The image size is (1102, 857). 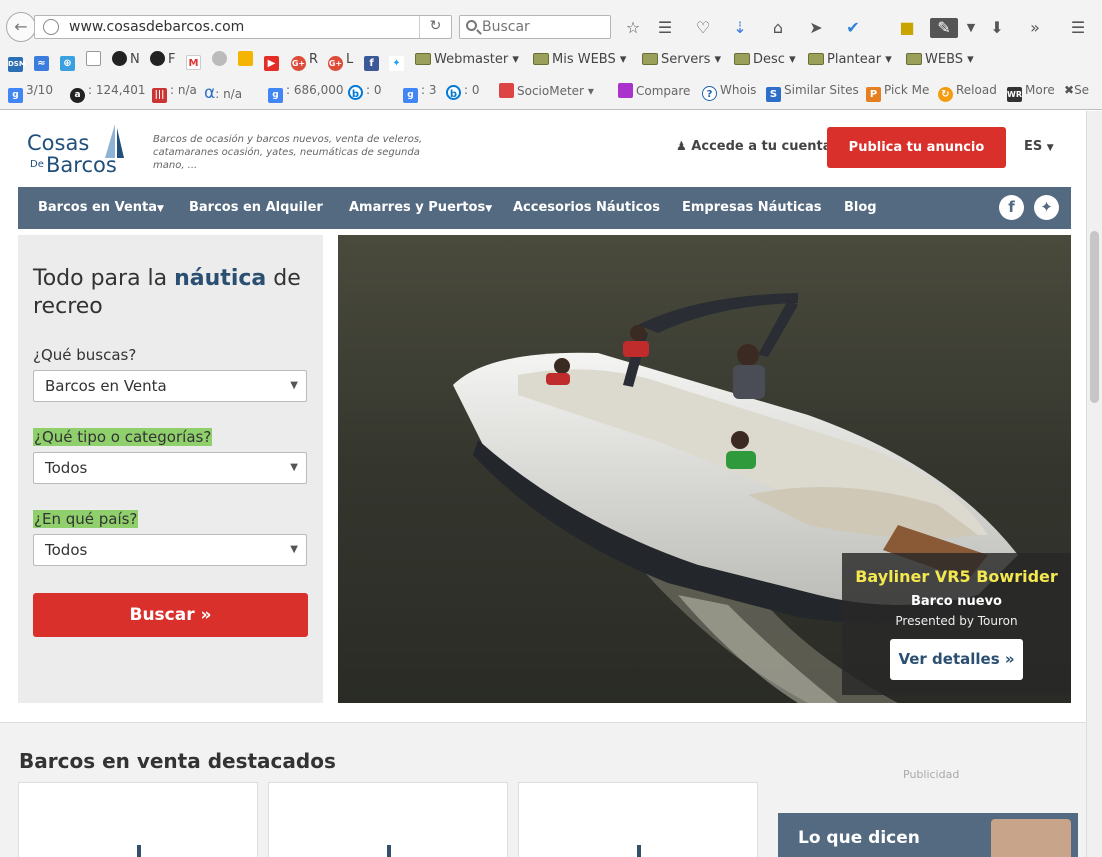 I want to click on pick-me-button: P Pick Me, so click(x=897, y=92).